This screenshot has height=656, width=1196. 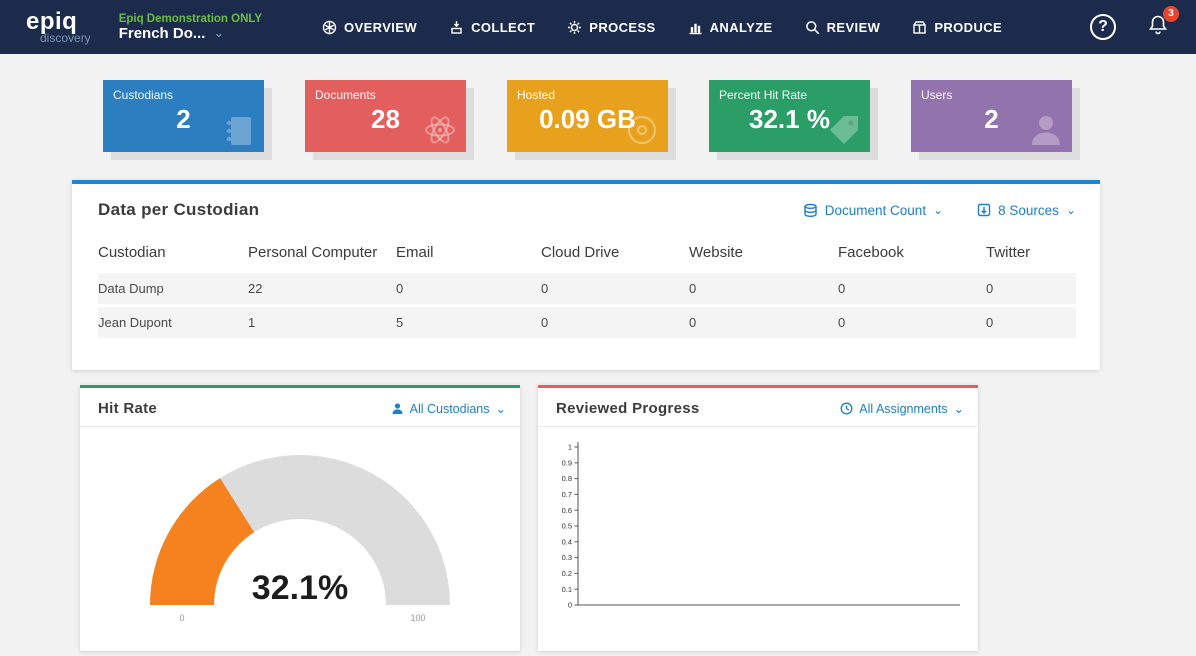 What do you see at coordinates (313, 252) in the screenshot?
I see `table-header-cell: Personal Computer` at bounding box center [313, 252].